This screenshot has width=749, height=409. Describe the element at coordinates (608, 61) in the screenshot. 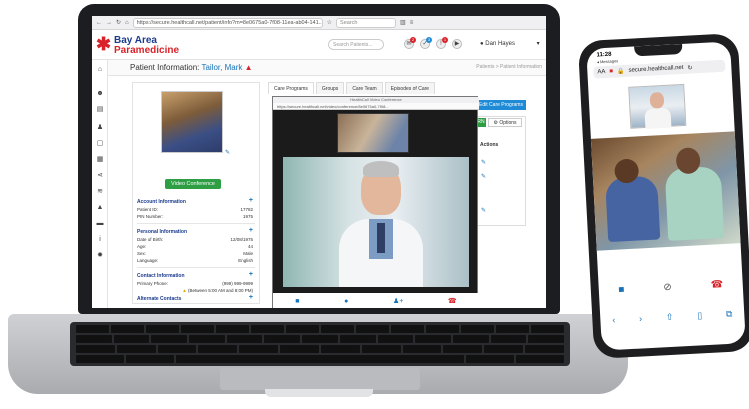

I see `back-to-messages: ◂ Messages` at that location.